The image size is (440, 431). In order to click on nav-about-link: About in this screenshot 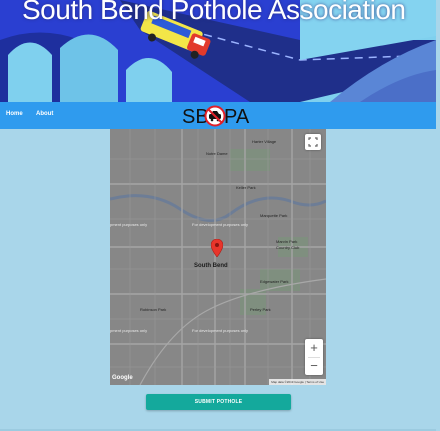, I will do `click(44, 114)`.